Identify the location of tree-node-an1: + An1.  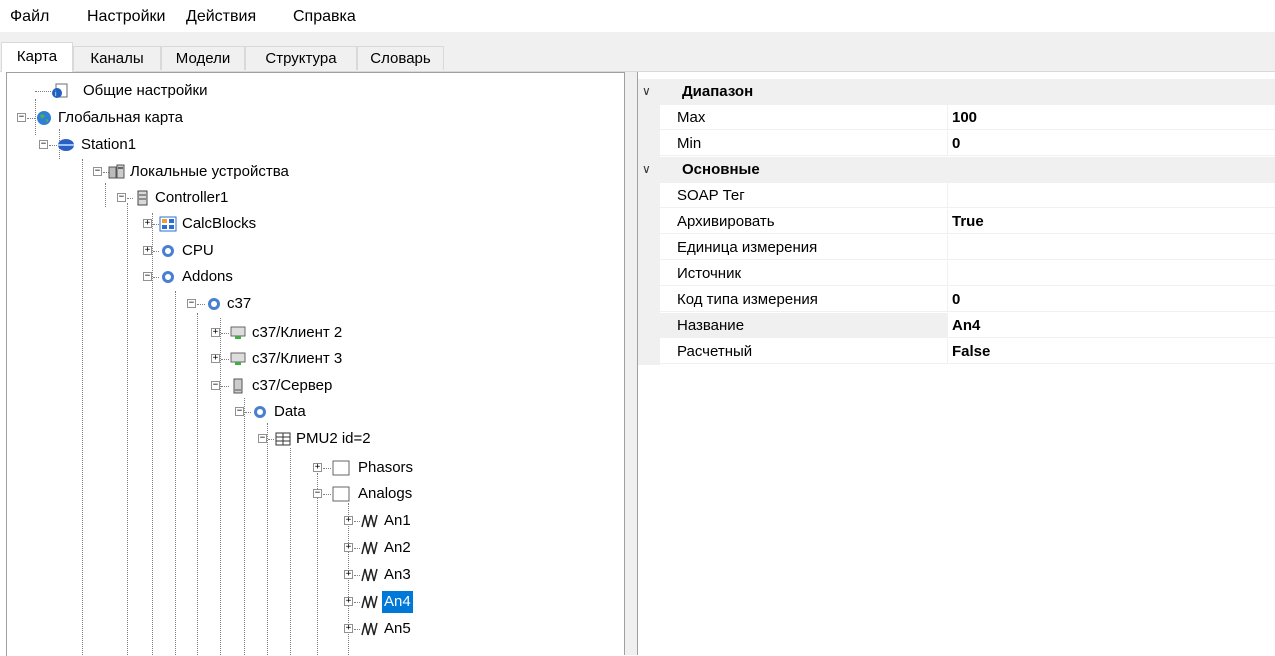
(307, 521).